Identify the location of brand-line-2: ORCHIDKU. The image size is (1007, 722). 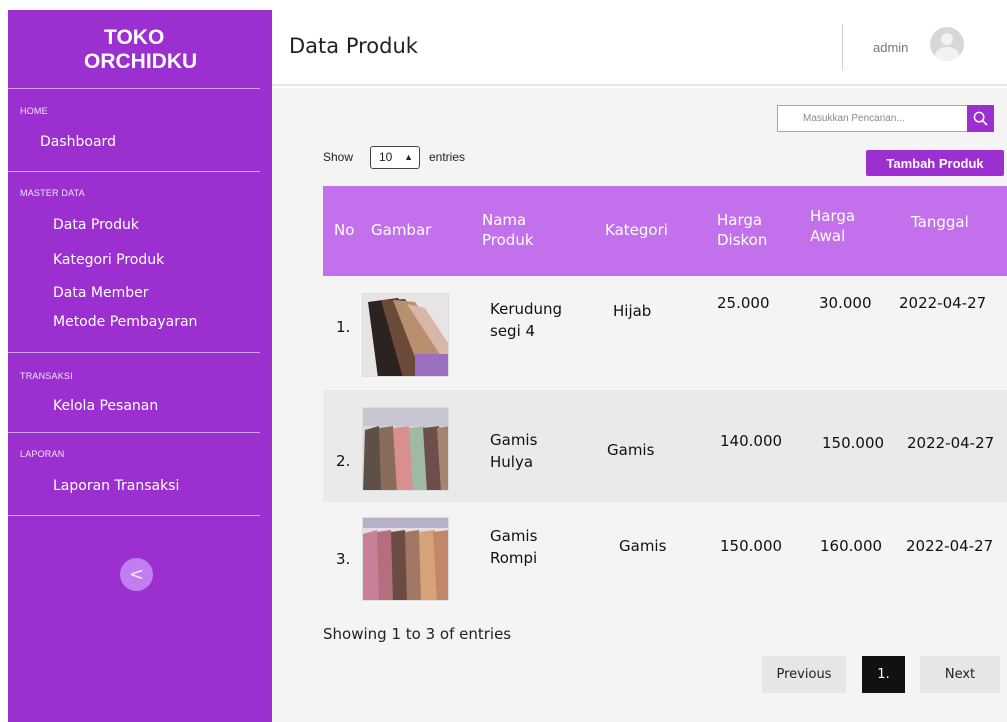
(141, 61).